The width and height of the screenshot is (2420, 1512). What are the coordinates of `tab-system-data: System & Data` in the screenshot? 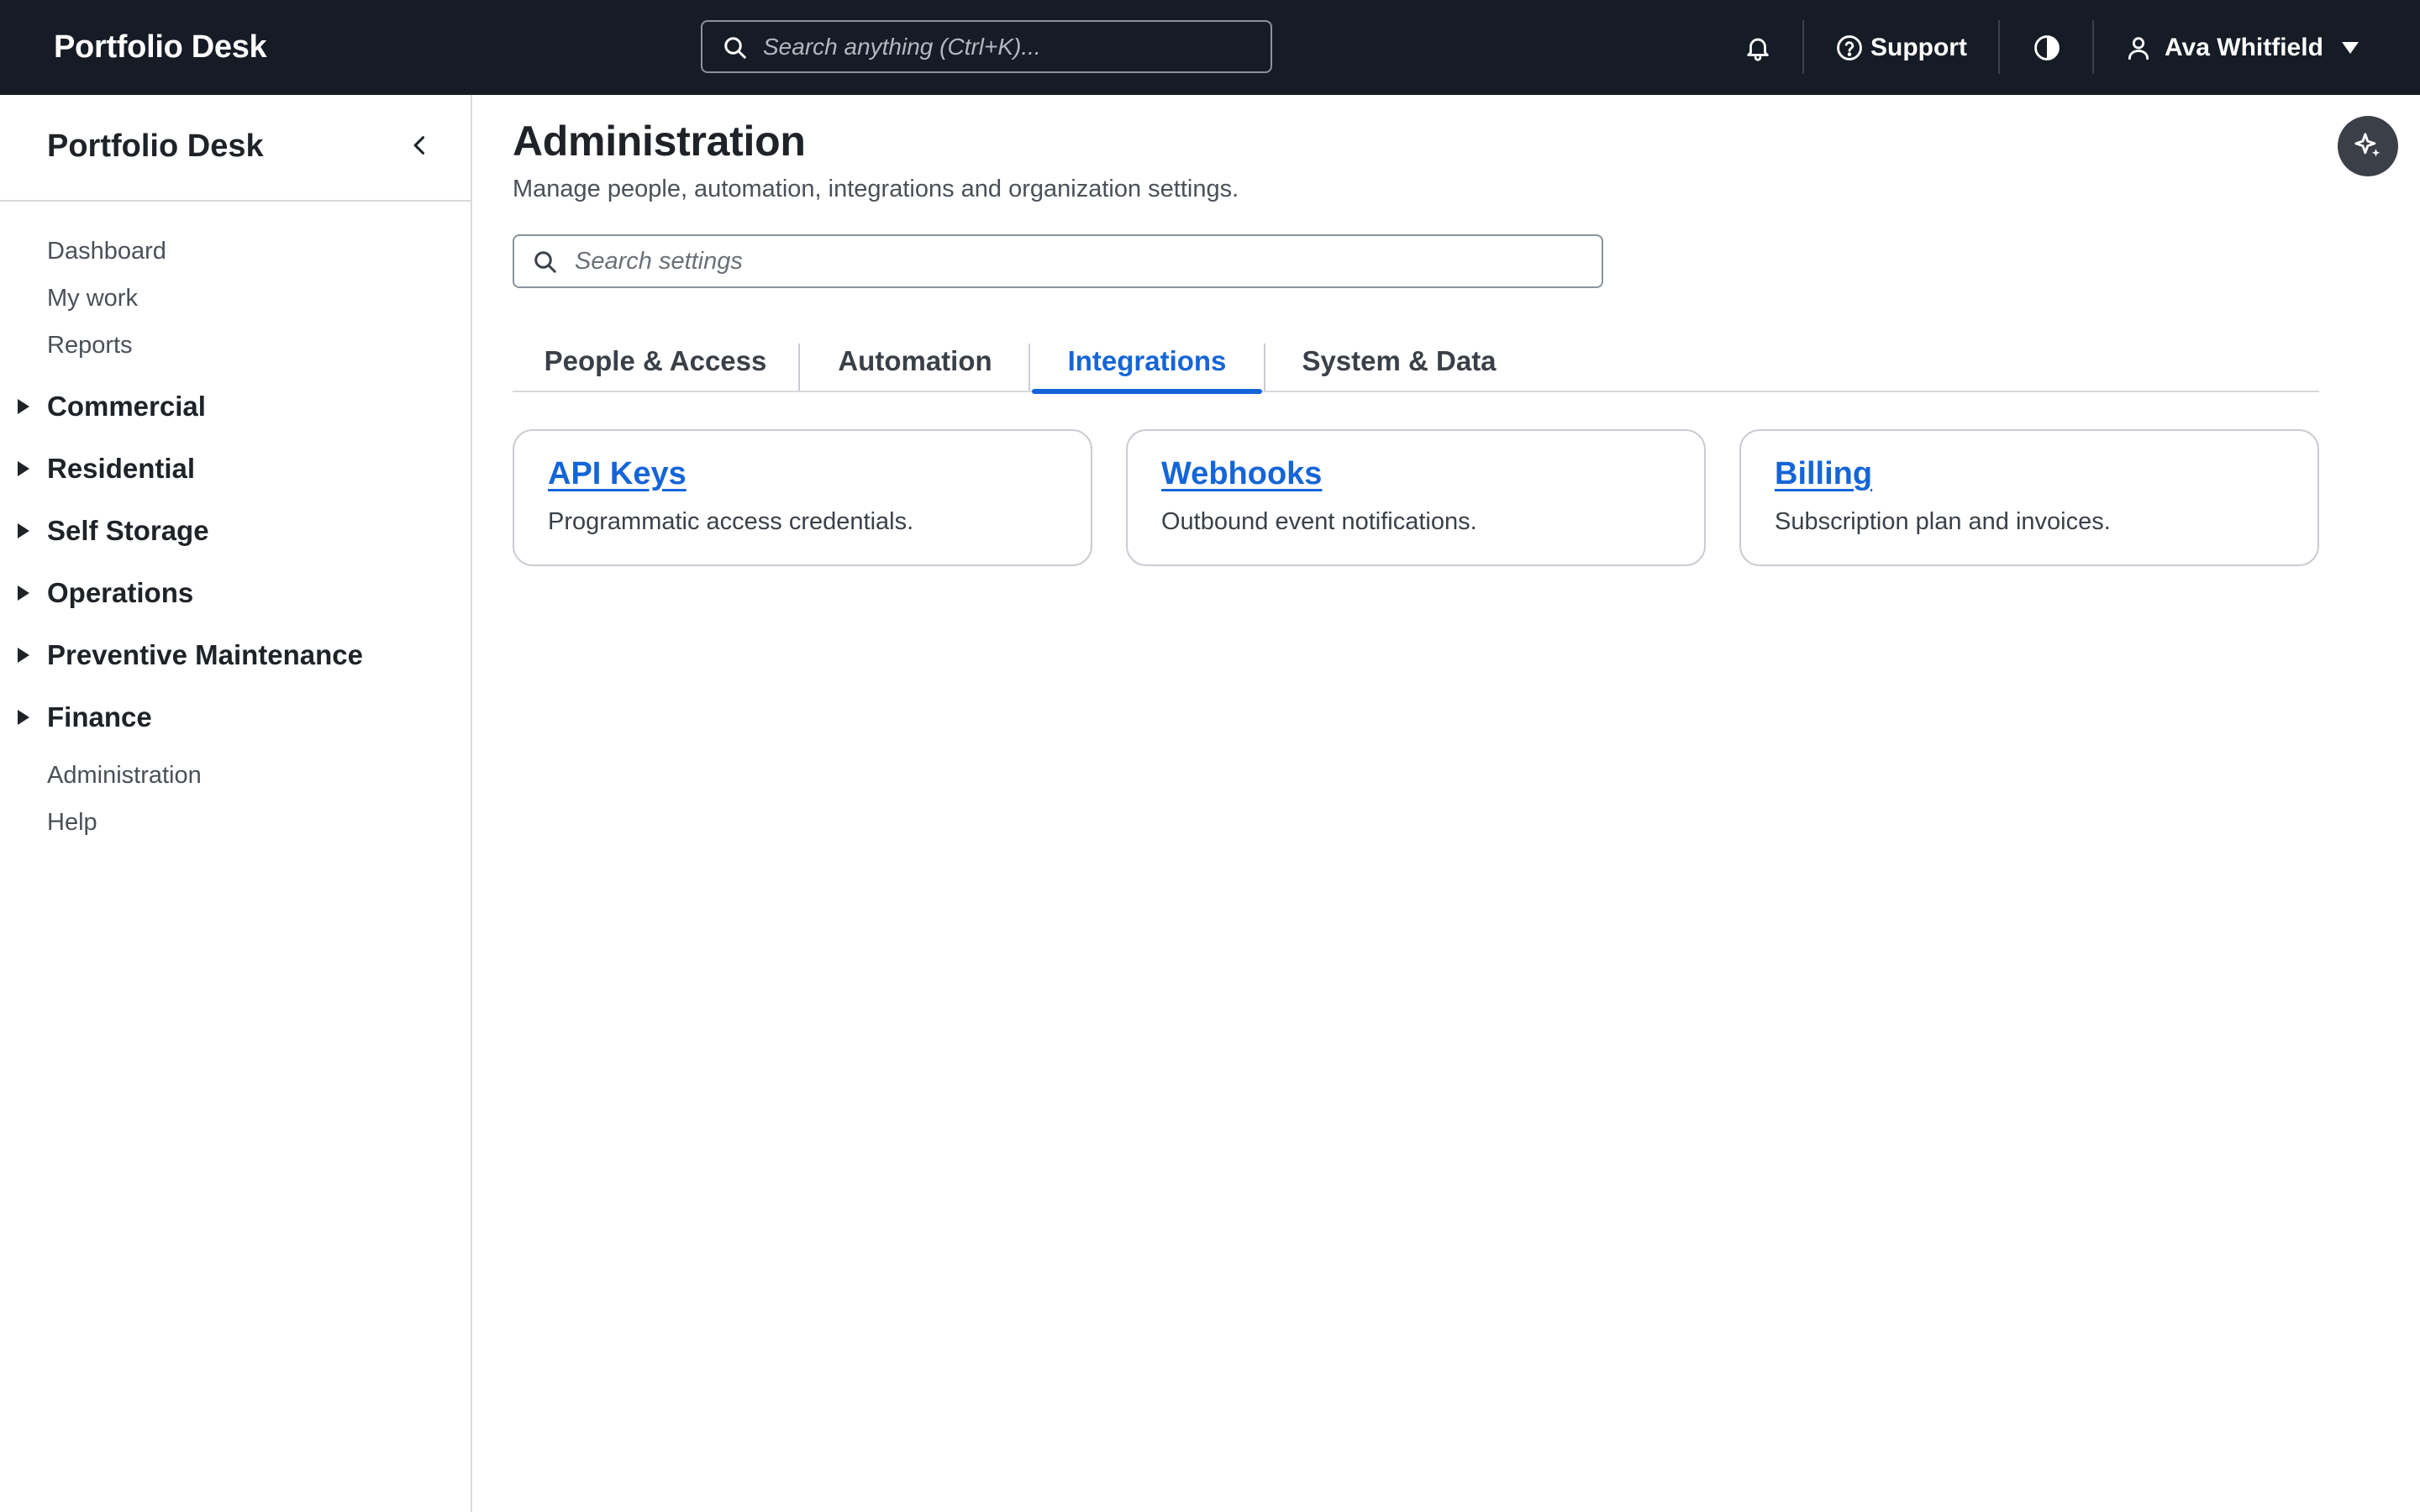 It's located at (1399, 365).